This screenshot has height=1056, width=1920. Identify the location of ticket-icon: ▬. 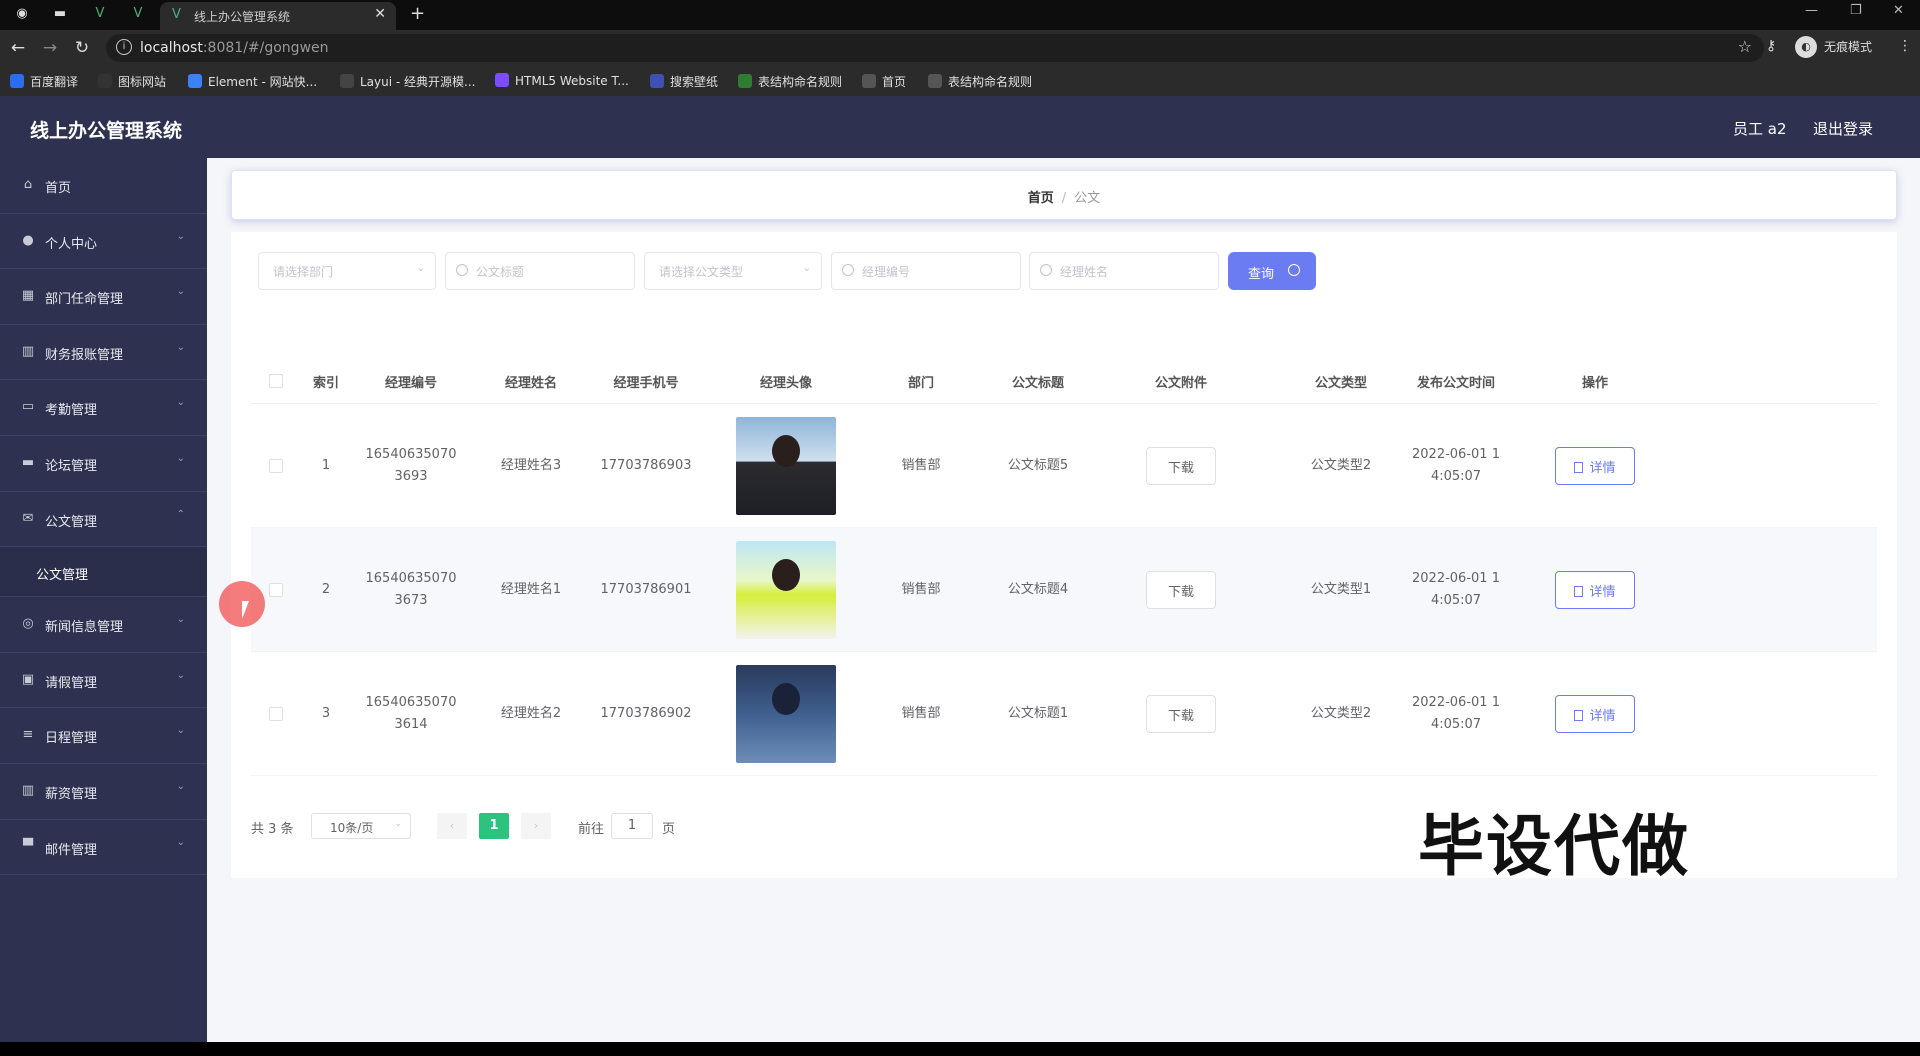
(28, 462).